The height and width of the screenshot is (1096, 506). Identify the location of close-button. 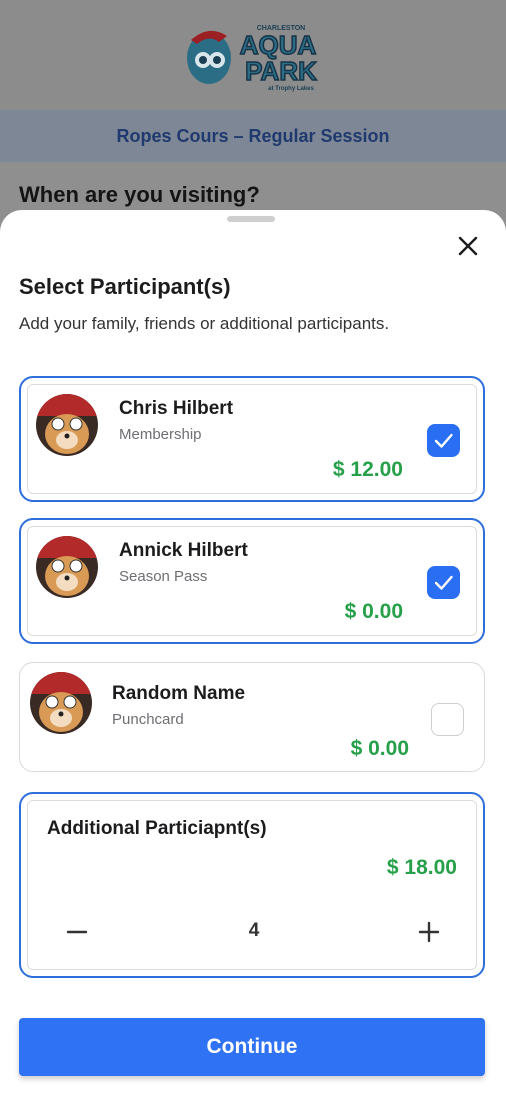
(468, 246).